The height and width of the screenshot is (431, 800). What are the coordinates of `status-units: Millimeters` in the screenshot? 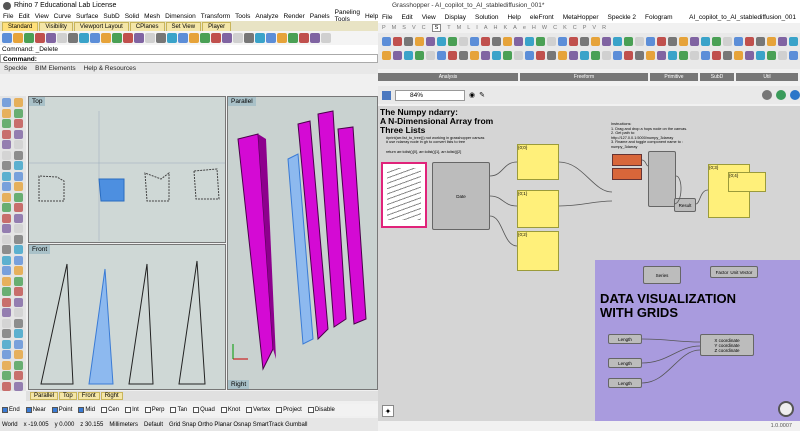 It's located at (123, 425).